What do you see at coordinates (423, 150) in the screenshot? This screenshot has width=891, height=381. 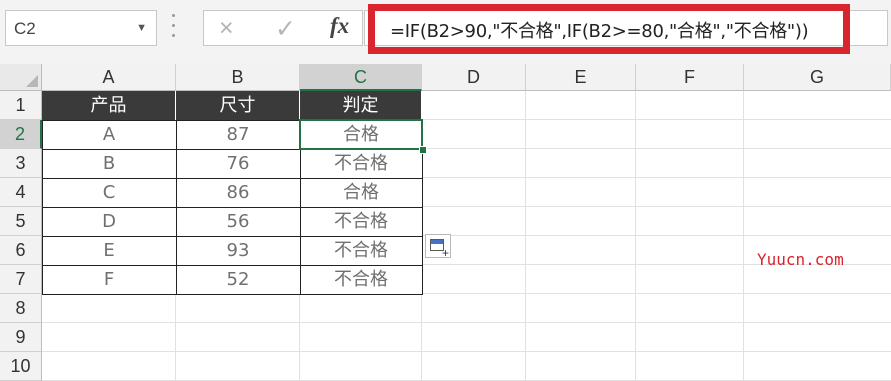 I see `fill-handle` at bounding box center [423, 150].